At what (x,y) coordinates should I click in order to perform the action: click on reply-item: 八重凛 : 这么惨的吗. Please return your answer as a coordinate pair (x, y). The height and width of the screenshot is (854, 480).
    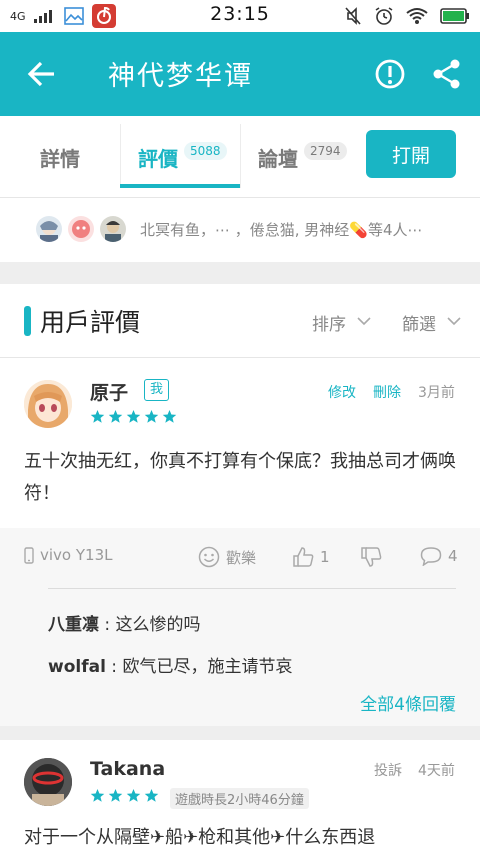
    Looking at the image, I should click on (124, 622).